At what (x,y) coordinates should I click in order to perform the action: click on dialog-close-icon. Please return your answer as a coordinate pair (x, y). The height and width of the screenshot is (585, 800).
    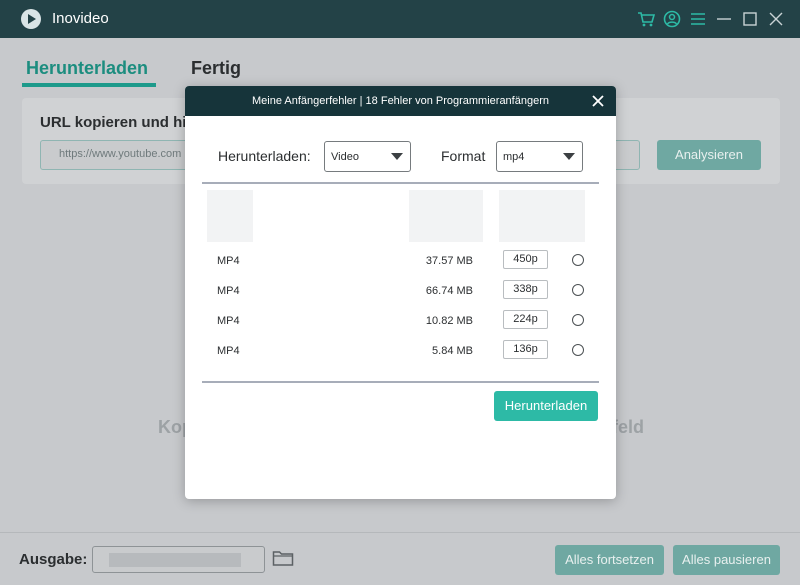
    Looking at the image, I should click on (598, 101).